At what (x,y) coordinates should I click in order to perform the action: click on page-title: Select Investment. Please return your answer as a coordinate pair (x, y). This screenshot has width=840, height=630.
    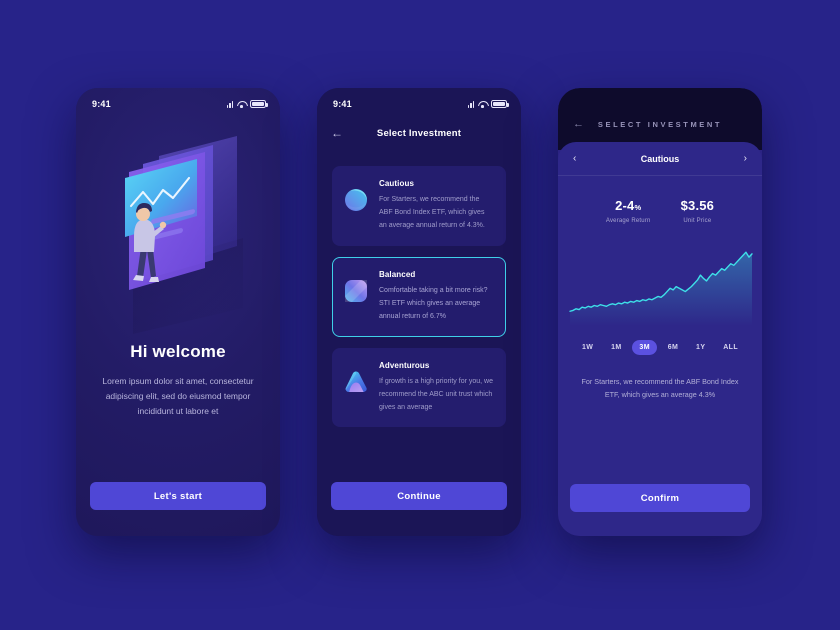
    Looking at the image, I should click on (419, 133).